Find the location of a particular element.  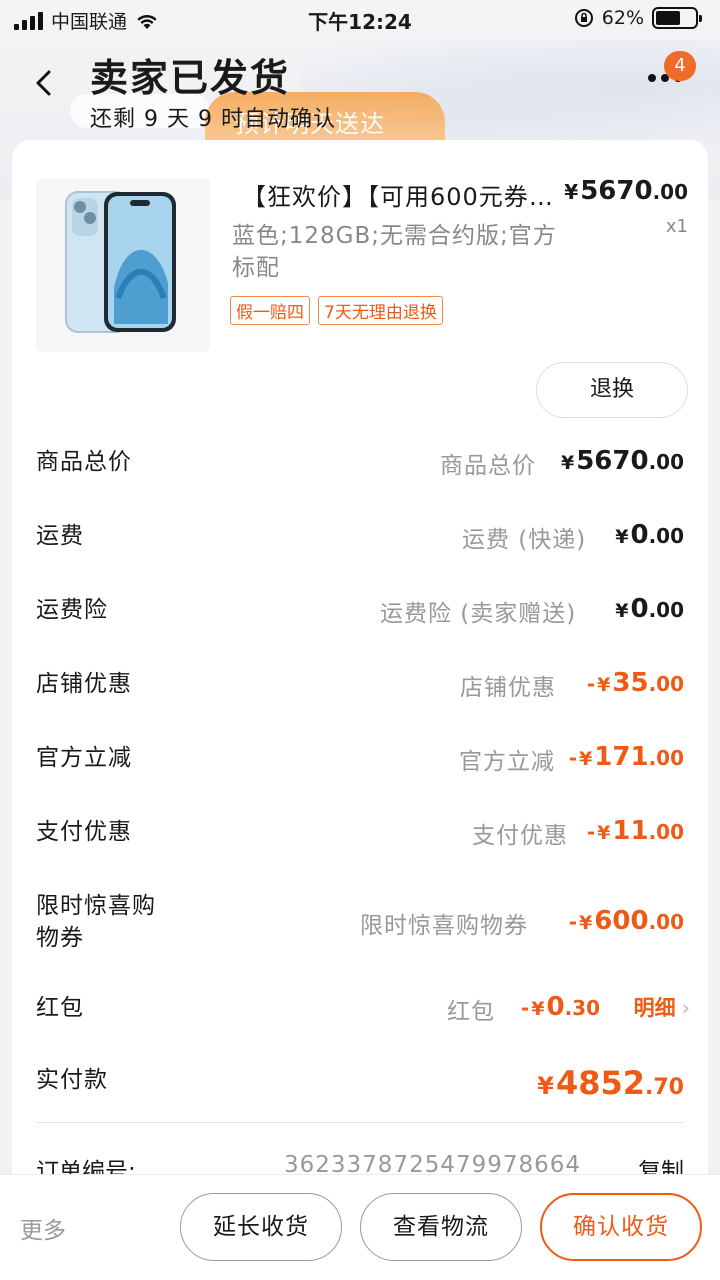

row-amount: - ¥600.00 is located at coordinates (626, 921).